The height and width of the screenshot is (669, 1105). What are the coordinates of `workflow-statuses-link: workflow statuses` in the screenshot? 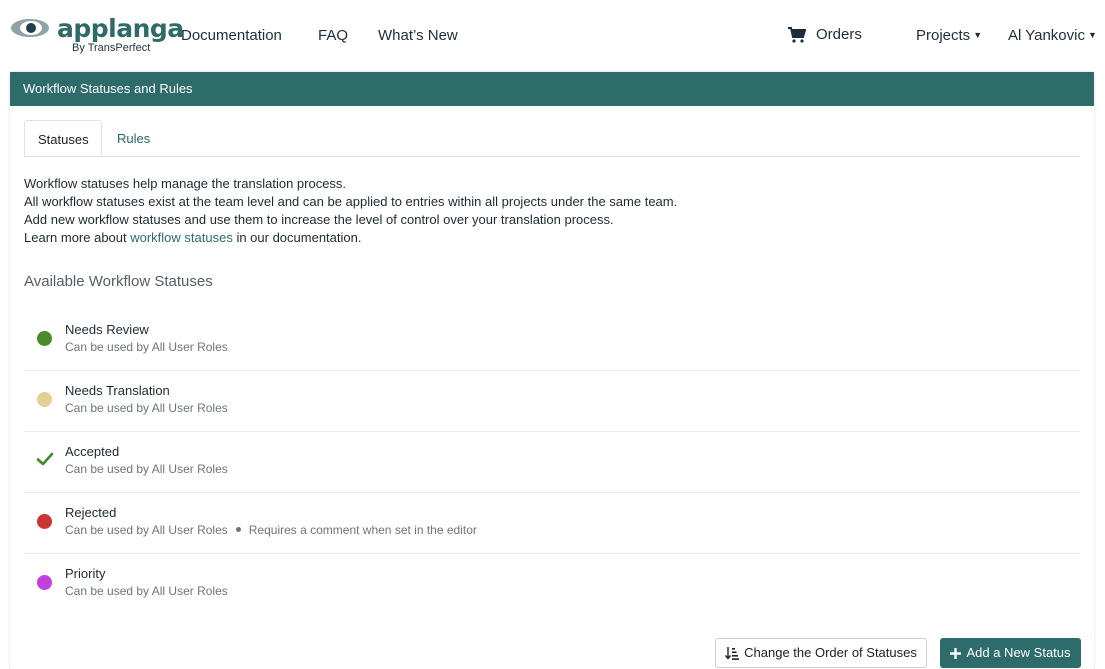 It's located at (181, 237).